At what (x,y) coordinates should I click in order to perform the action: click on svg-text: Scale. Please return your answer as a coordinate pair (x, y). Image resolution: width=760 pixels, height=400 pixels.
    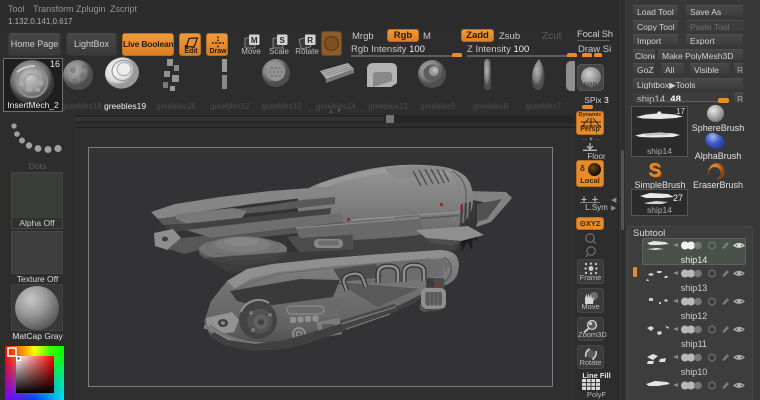
    Looking at the image, I should click on (279, 51).